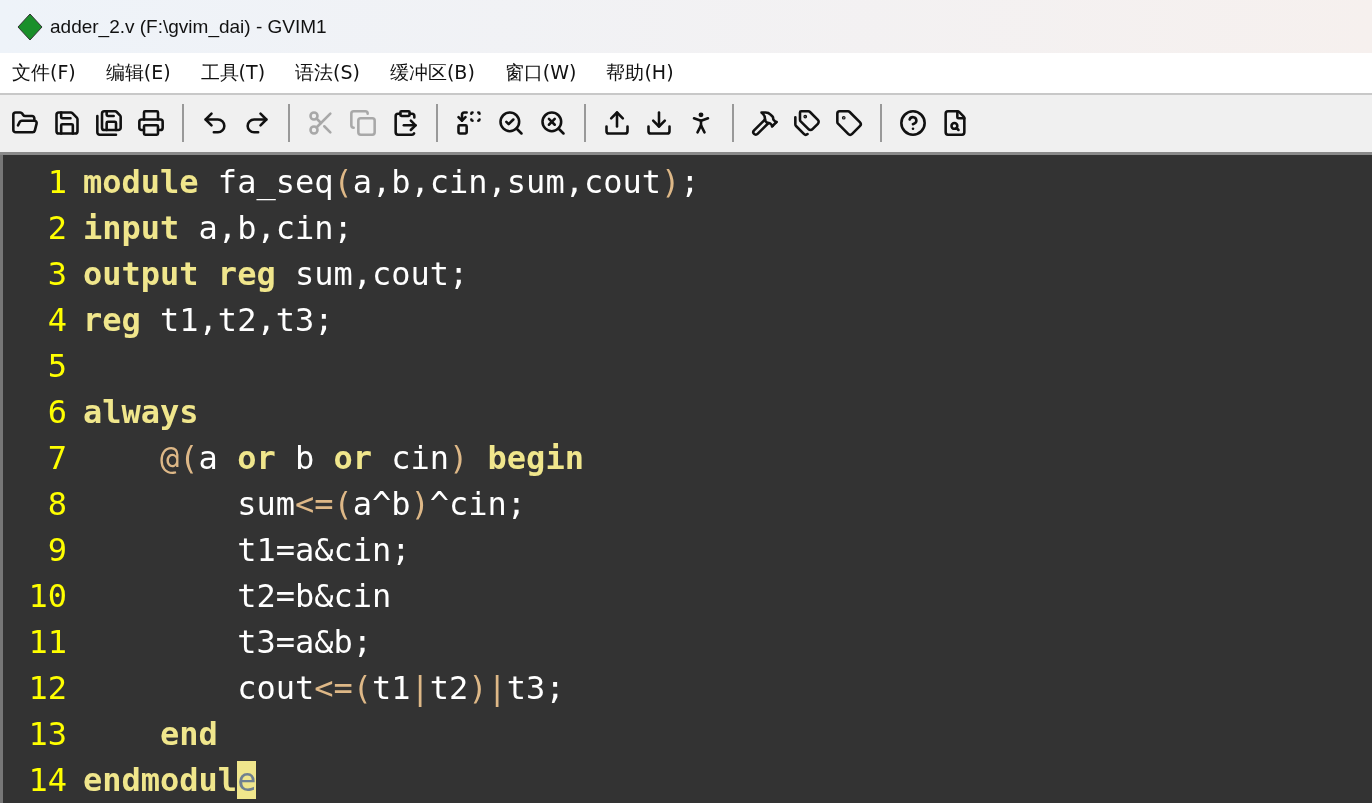 The width and height of the screenshot is (1372, 803). Describe the element at coordinates (321, 123) in the screenshot. I see `cut-icon` at that location.